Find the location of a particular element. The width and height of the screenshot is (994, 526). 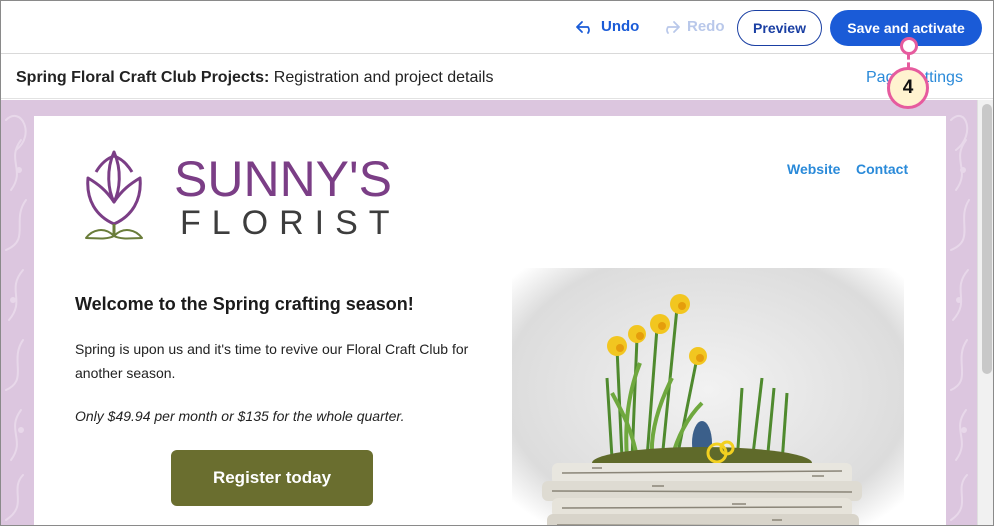

callout-step-badge: 4 is located at coordinates (908, 88).